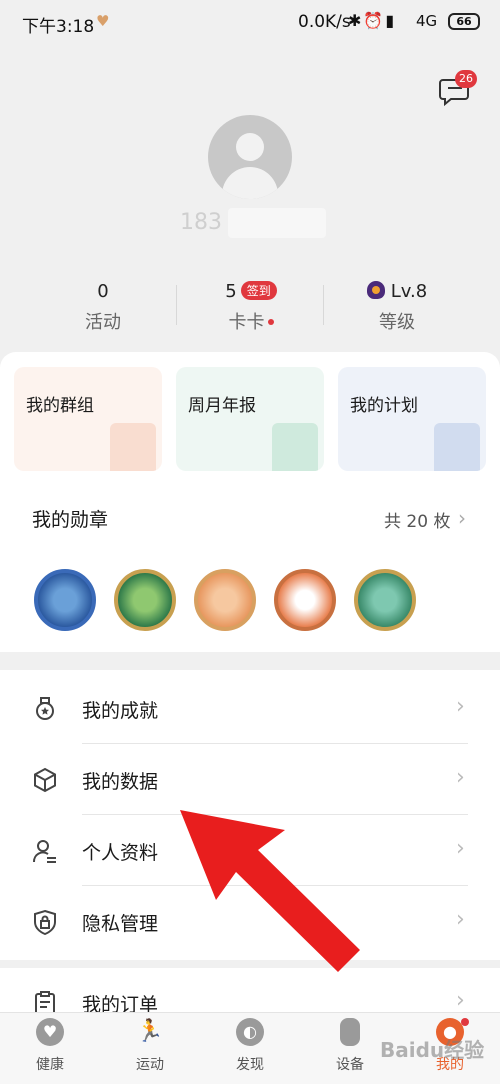  I want to click on network-type: 4G, so click(427, 21).